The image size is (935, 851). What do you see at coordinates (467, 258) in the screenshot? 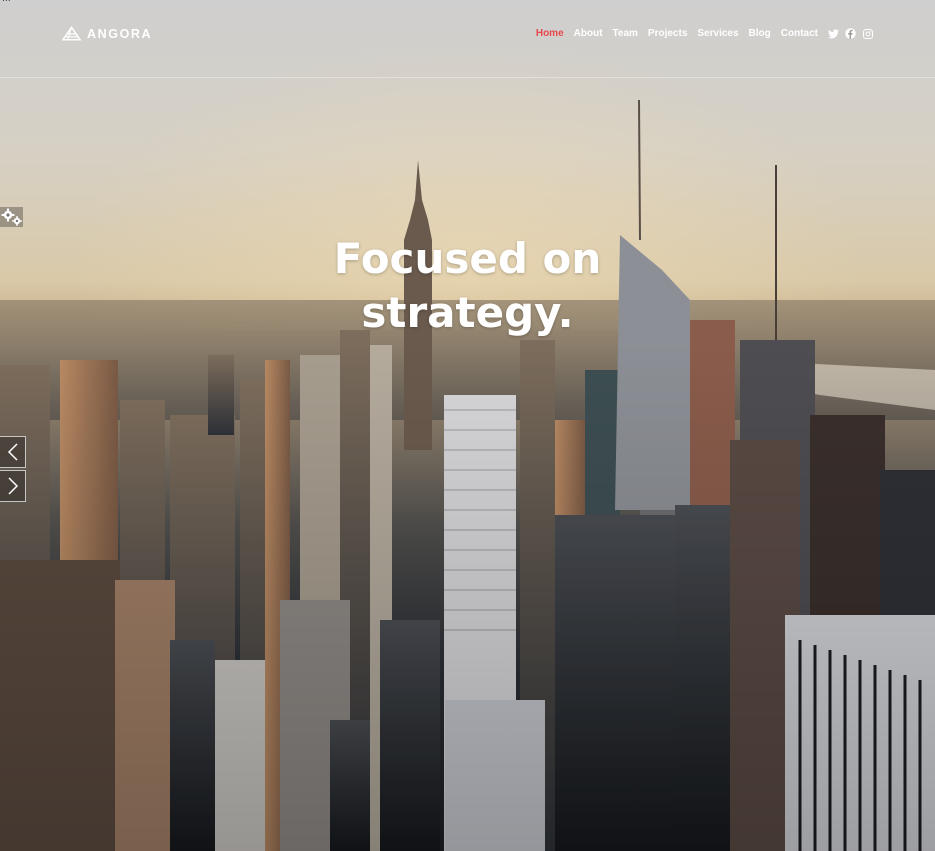
I see `headline-line-1: Focused on` at bounding box center [467, 258].